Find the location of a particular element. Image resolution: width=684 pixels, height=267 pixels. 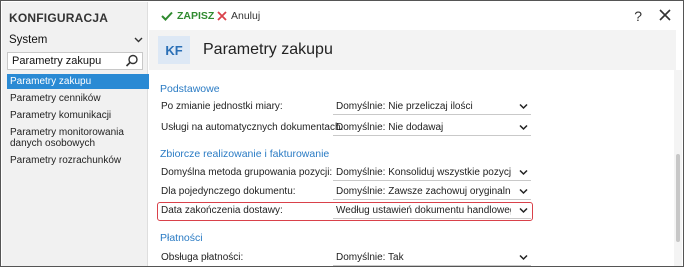

setting-label: Domyślna metoda grupowania pozycji: is located at coordinates (247, 172).